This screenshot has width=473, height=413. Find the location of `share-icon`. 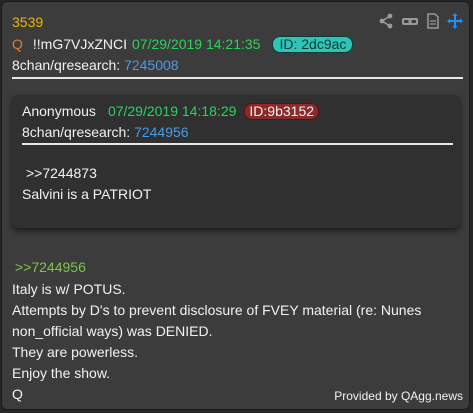

share-icon is located at coordinates (386, 21).